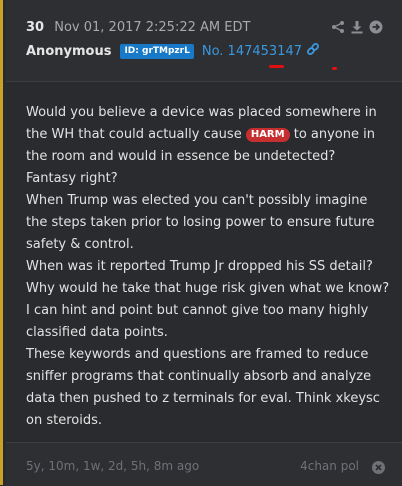  Describe the element at coordinates (204, 464) in the screenshot. I see `post-footer: 5y, 10m, 1w, 2d, 5h, 8m ago 4chan pol` at that location.